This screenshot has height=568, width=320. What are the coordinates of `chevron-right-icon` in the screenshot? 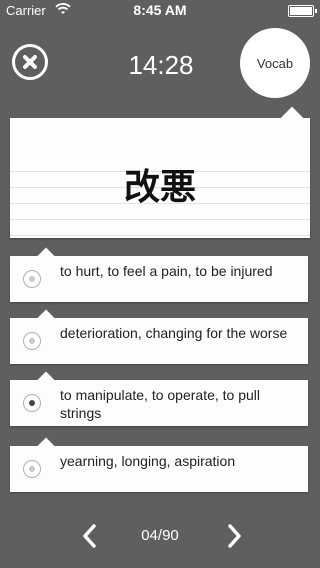 It's located at (234, 536).